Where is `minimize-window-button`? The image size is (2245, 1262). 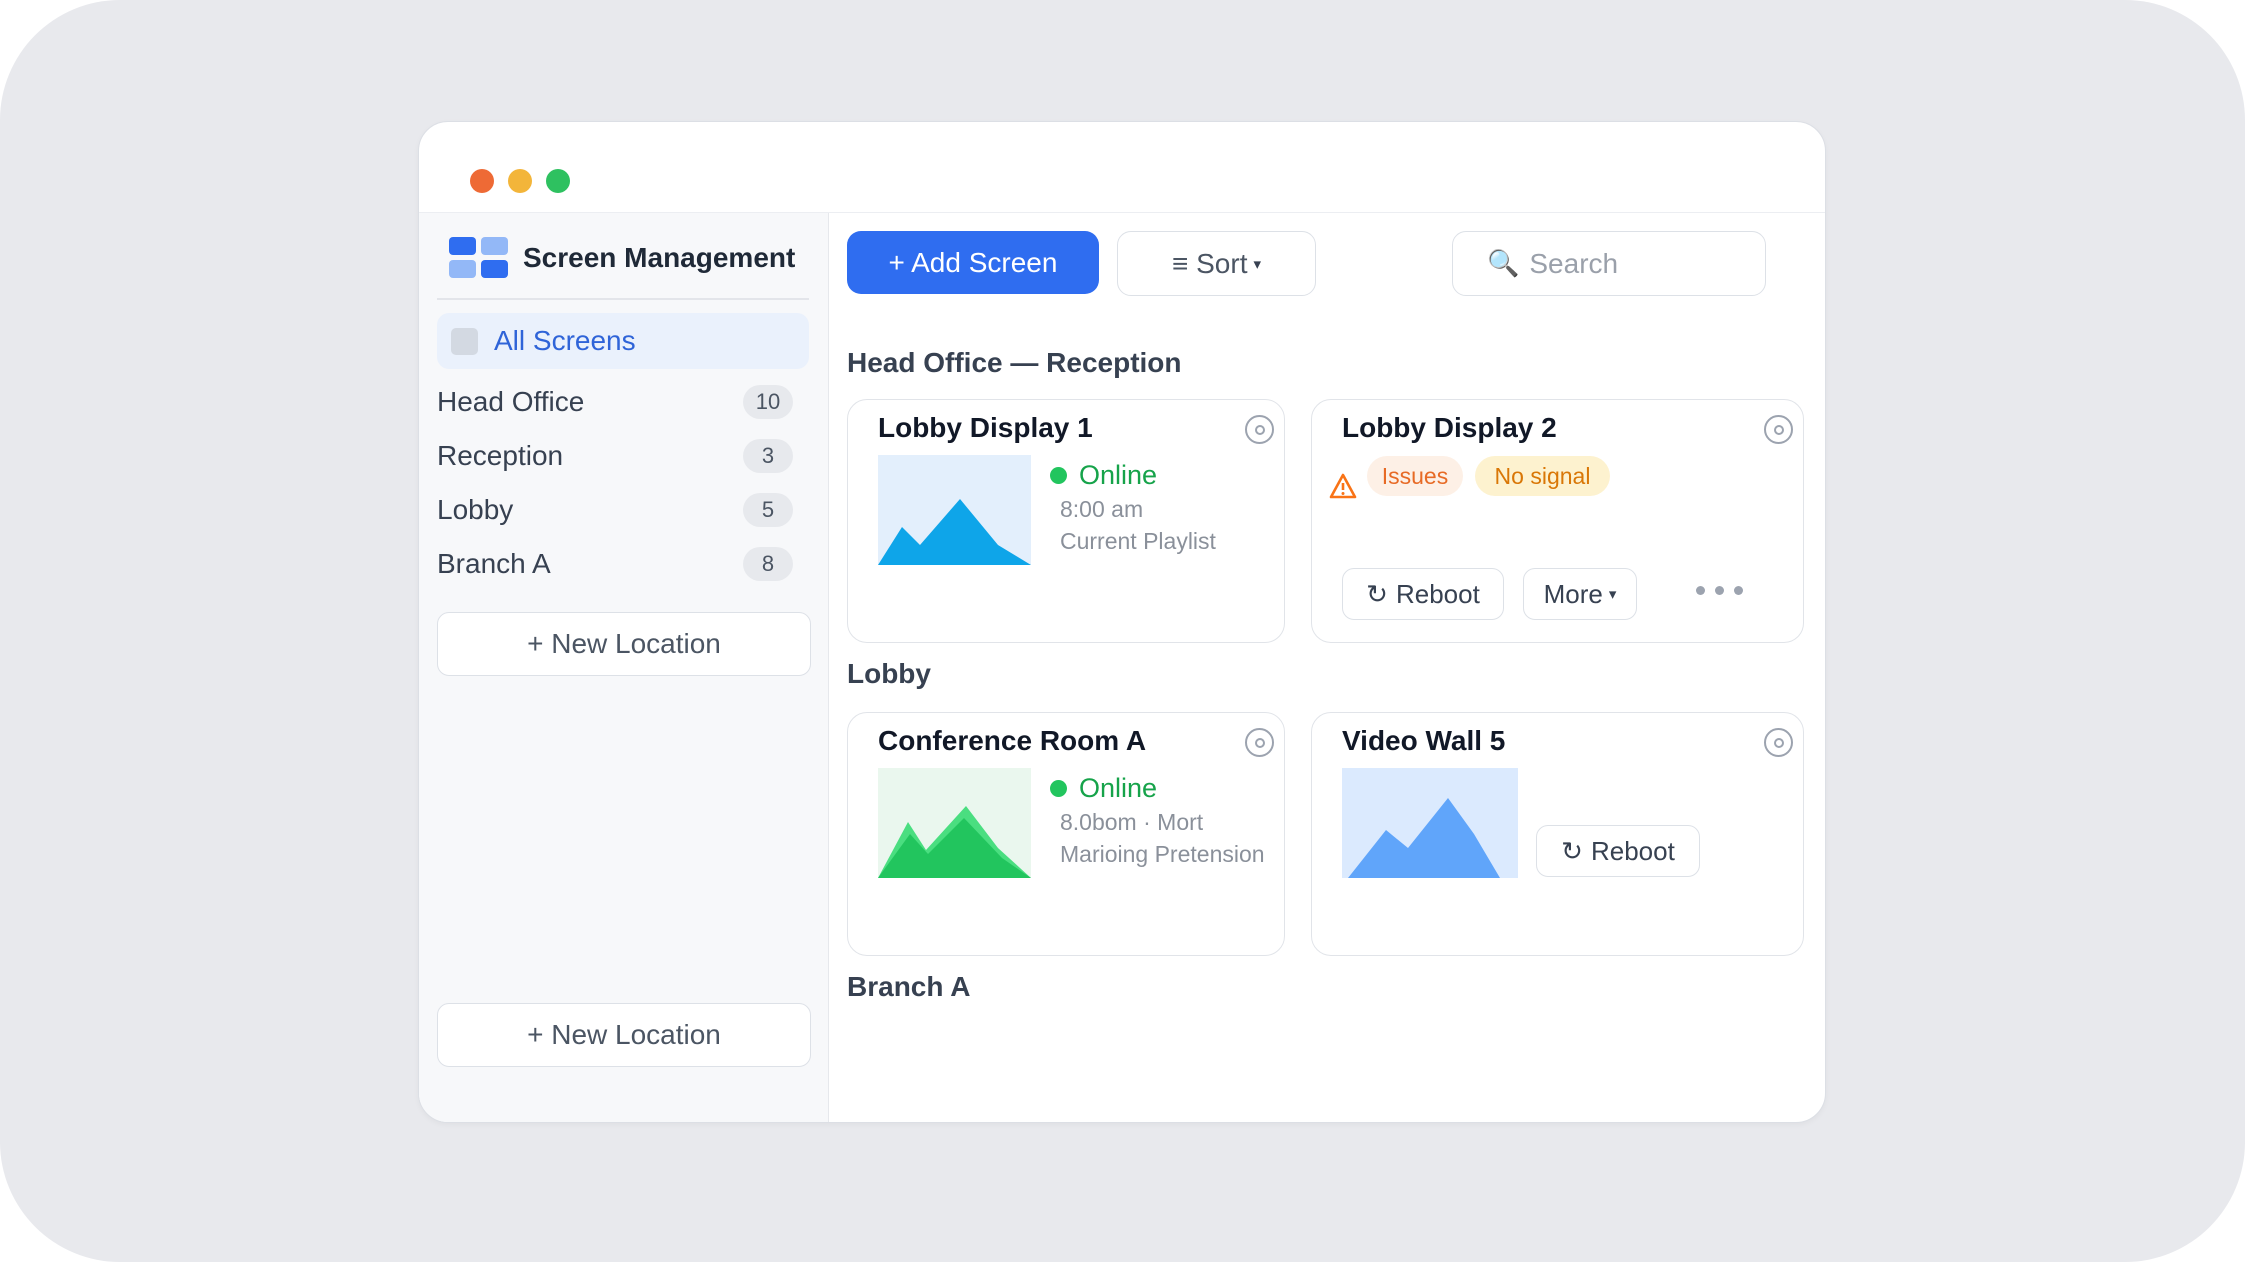
minimize-window-button is located at coordinates (520, 181).